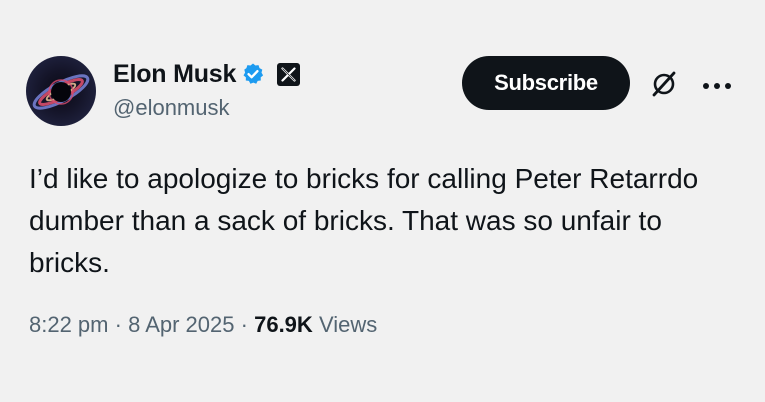  Describe the element at coordinates (348, 324) in the screenshot. I see `views-label: Views` at that location.